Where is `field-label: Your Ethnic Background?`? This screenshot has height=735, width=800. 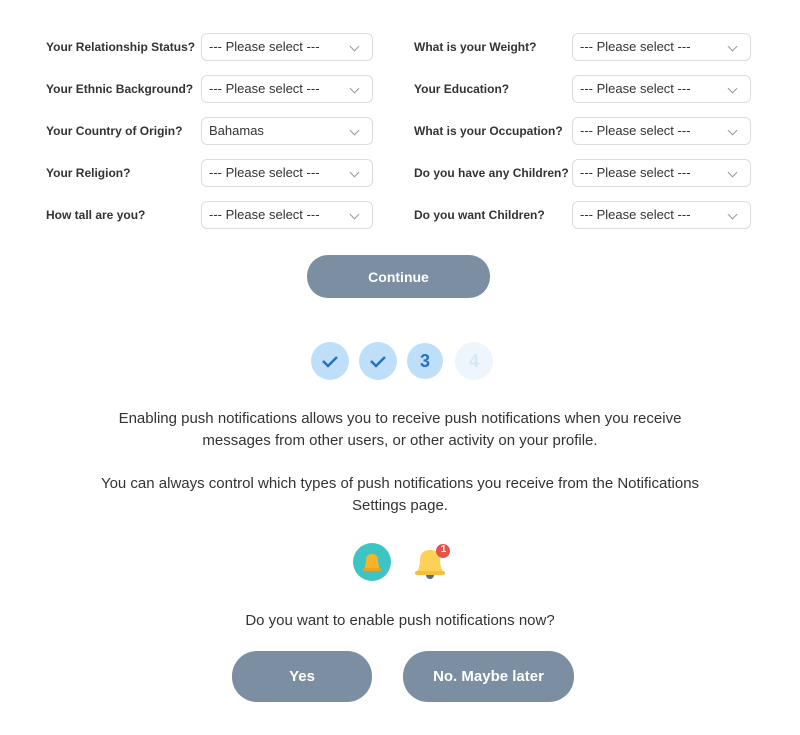 field-label: Your Ethnic Background? is located at coordinates (120, 89).